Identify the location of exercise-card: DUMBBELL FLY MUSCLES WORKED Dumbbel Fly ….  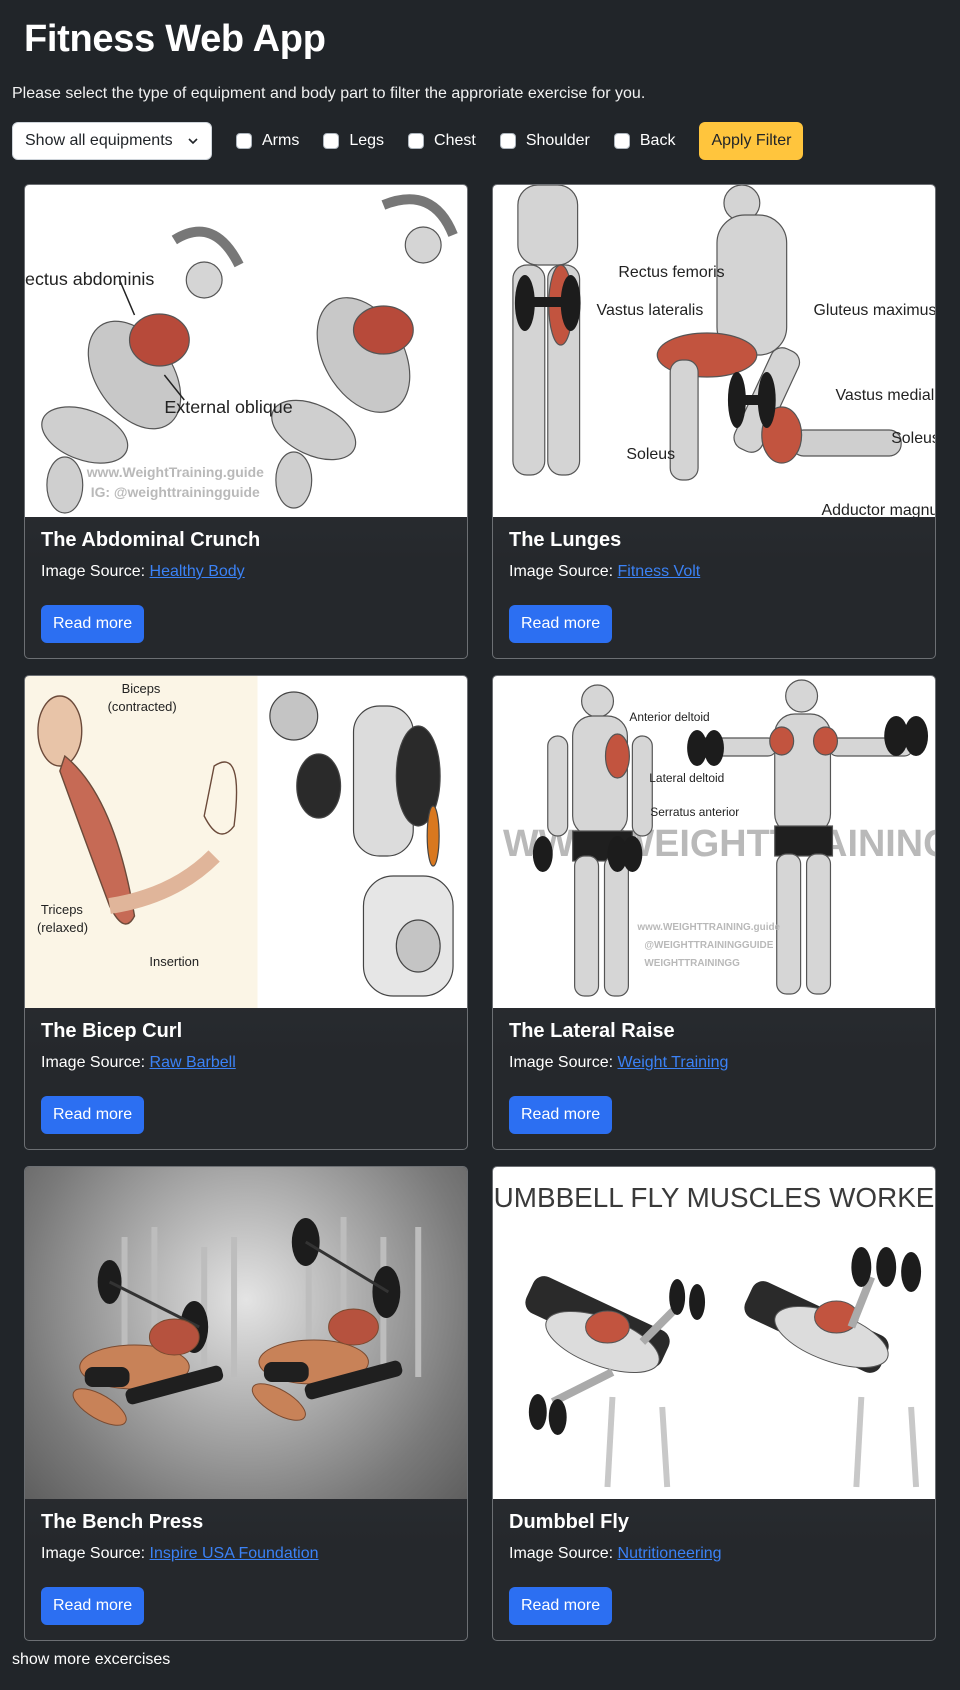
(714, 1403).